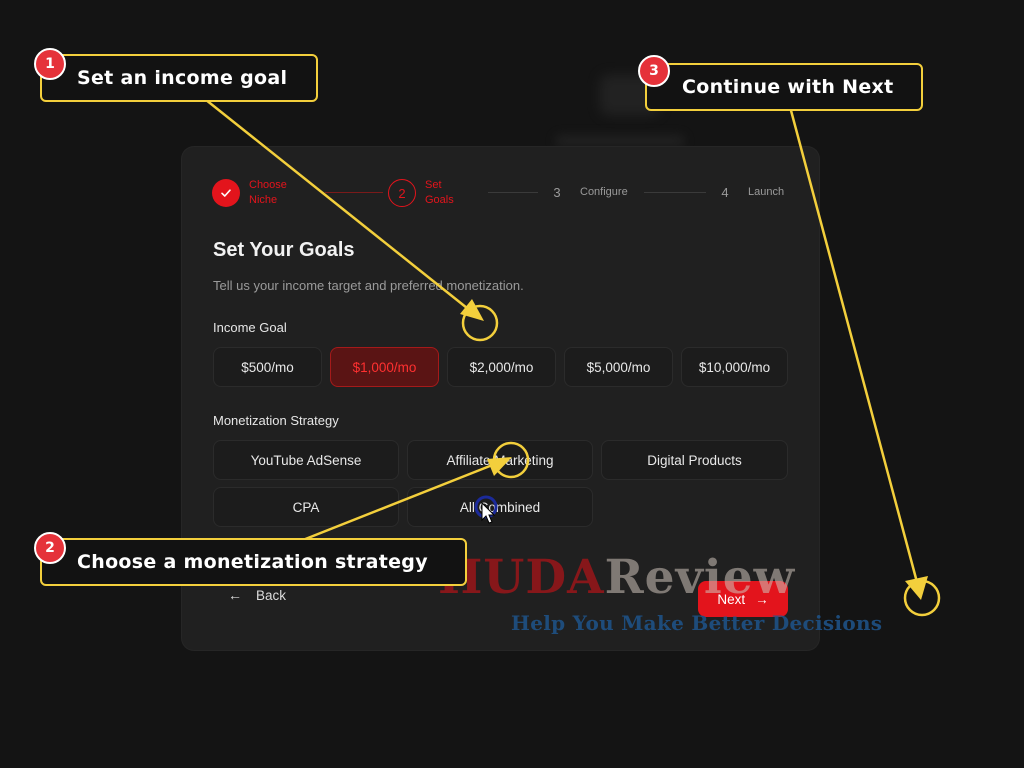  I want to click on annotation-text: Choose a monetization strategy, so click(252, 562).